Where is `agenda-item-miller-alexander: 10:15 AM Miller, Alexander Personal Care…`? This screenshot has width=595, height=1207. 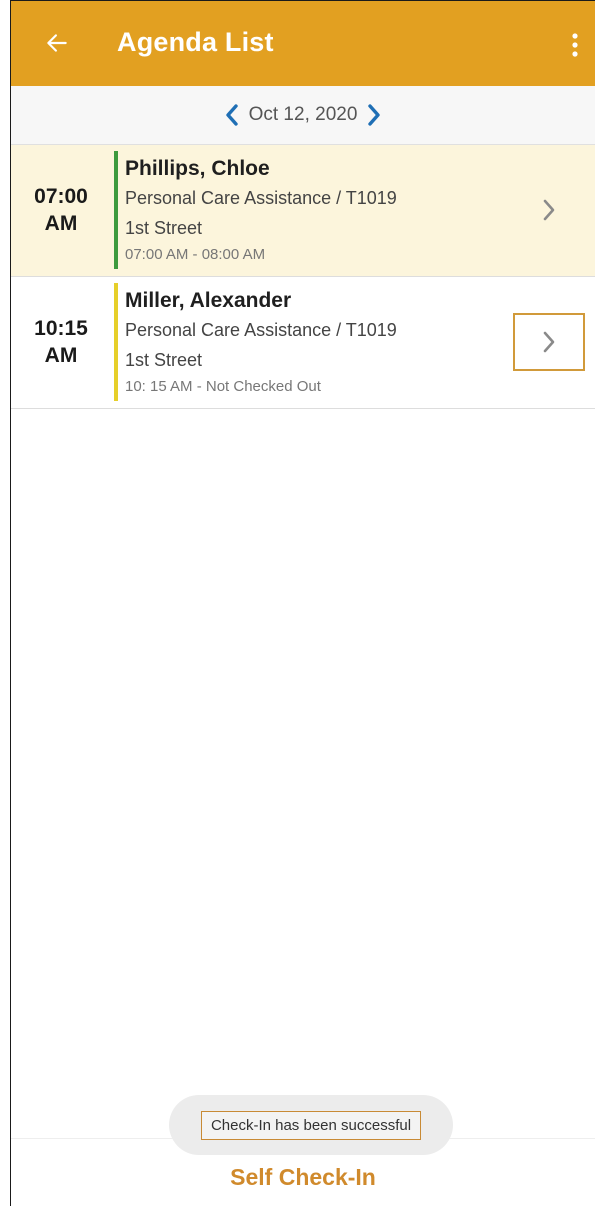
agenda-item-miller-alexander: 10:15 AM Miller, Alexander Personal Care… is located at coordinates (303, 343).